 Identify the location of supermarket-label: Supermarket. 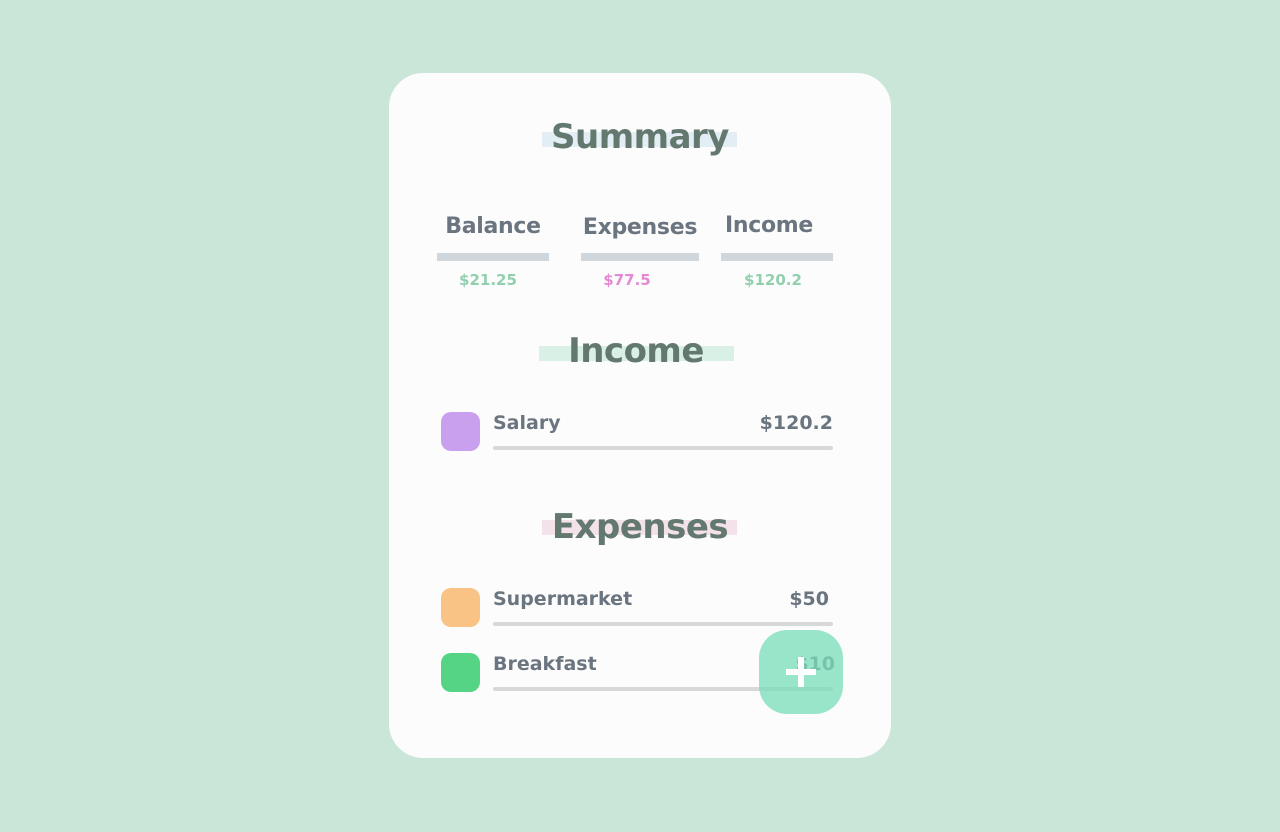
(563, 599).